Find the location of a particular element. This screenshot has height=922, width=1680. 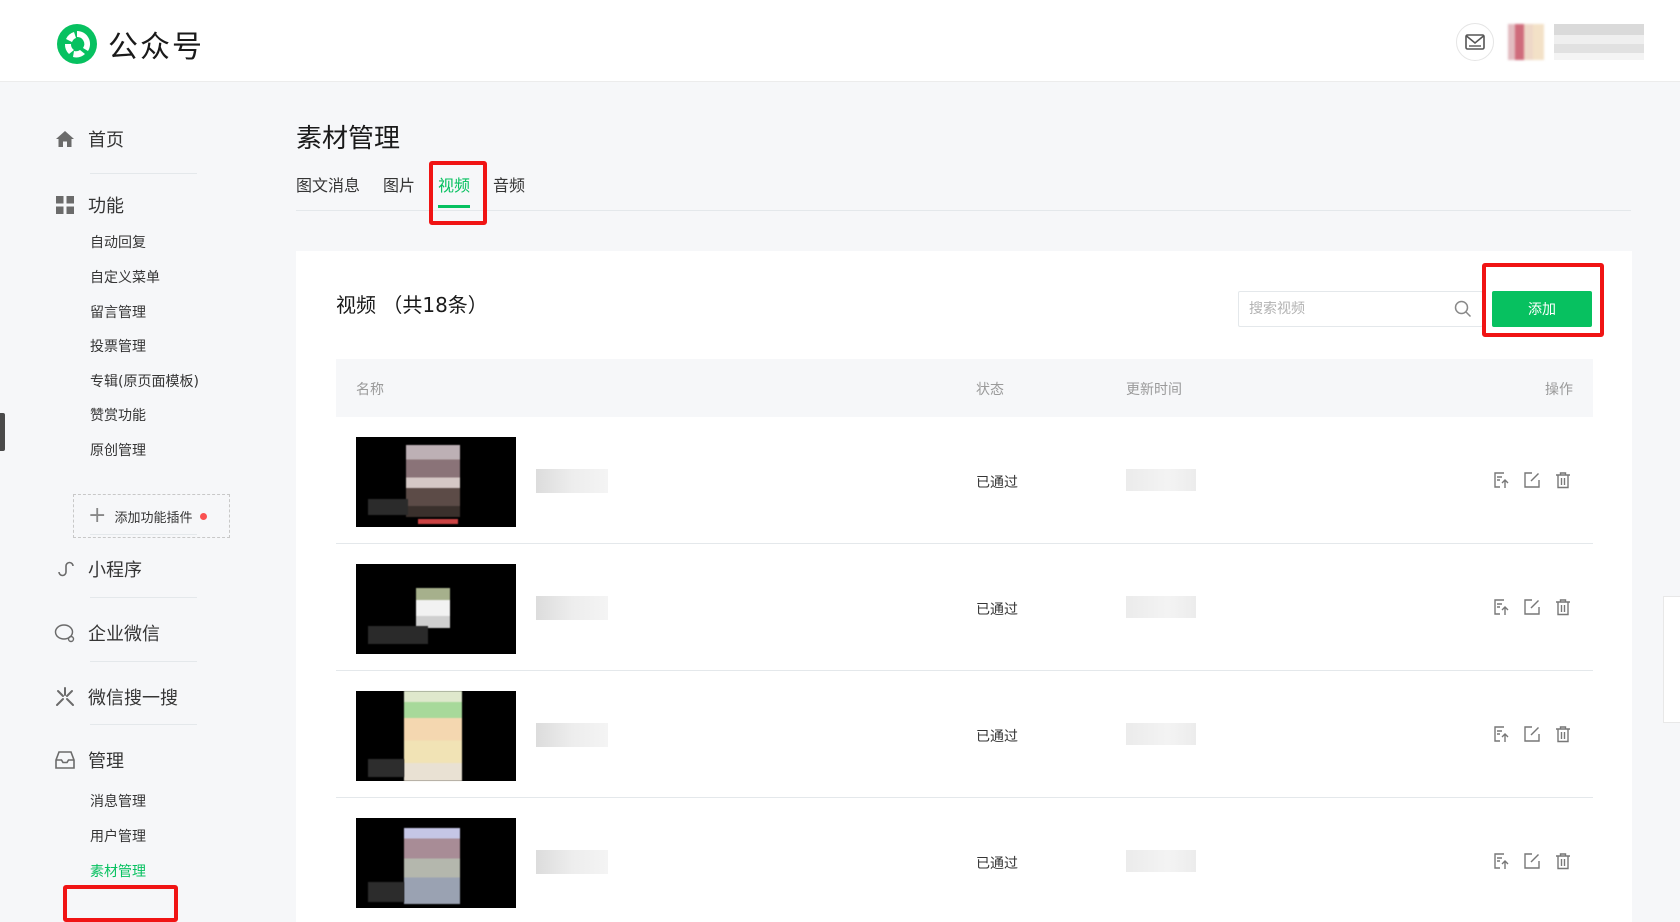

mail-icon is located at coordinates (1475, 42).